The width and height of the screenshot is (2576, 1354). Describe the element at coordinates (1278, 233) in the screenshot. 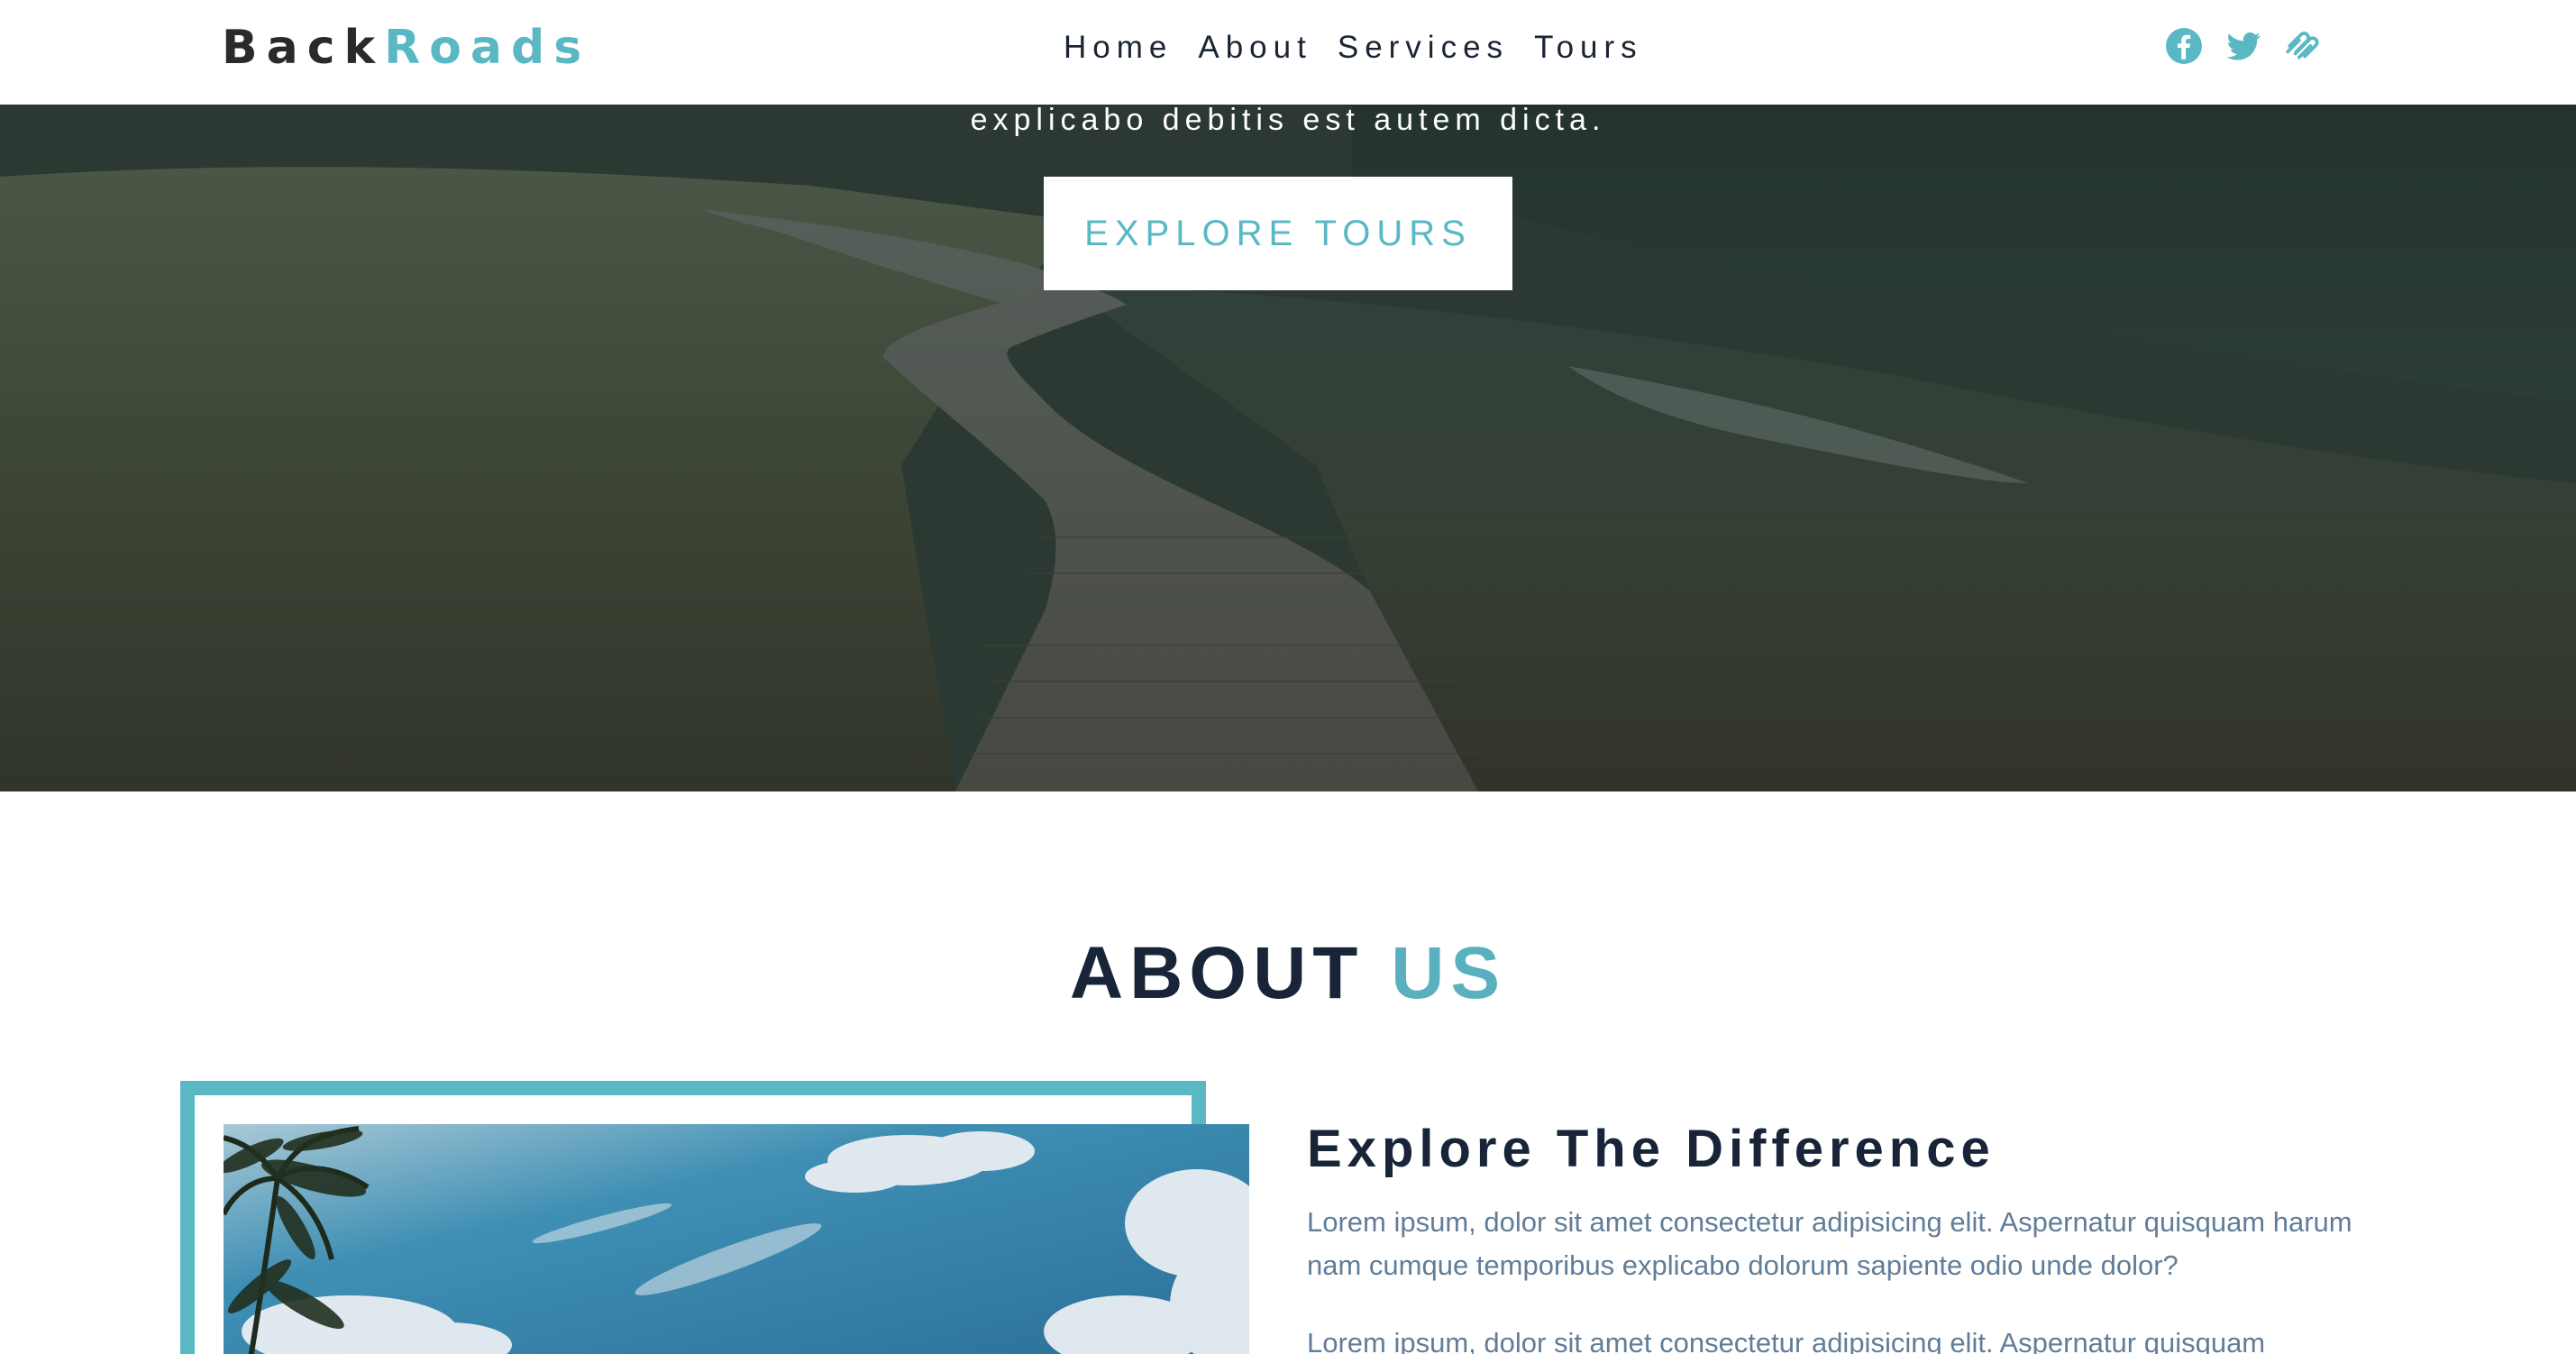

I see `explore-tours-button: EXPLORE TOURS` at that location.